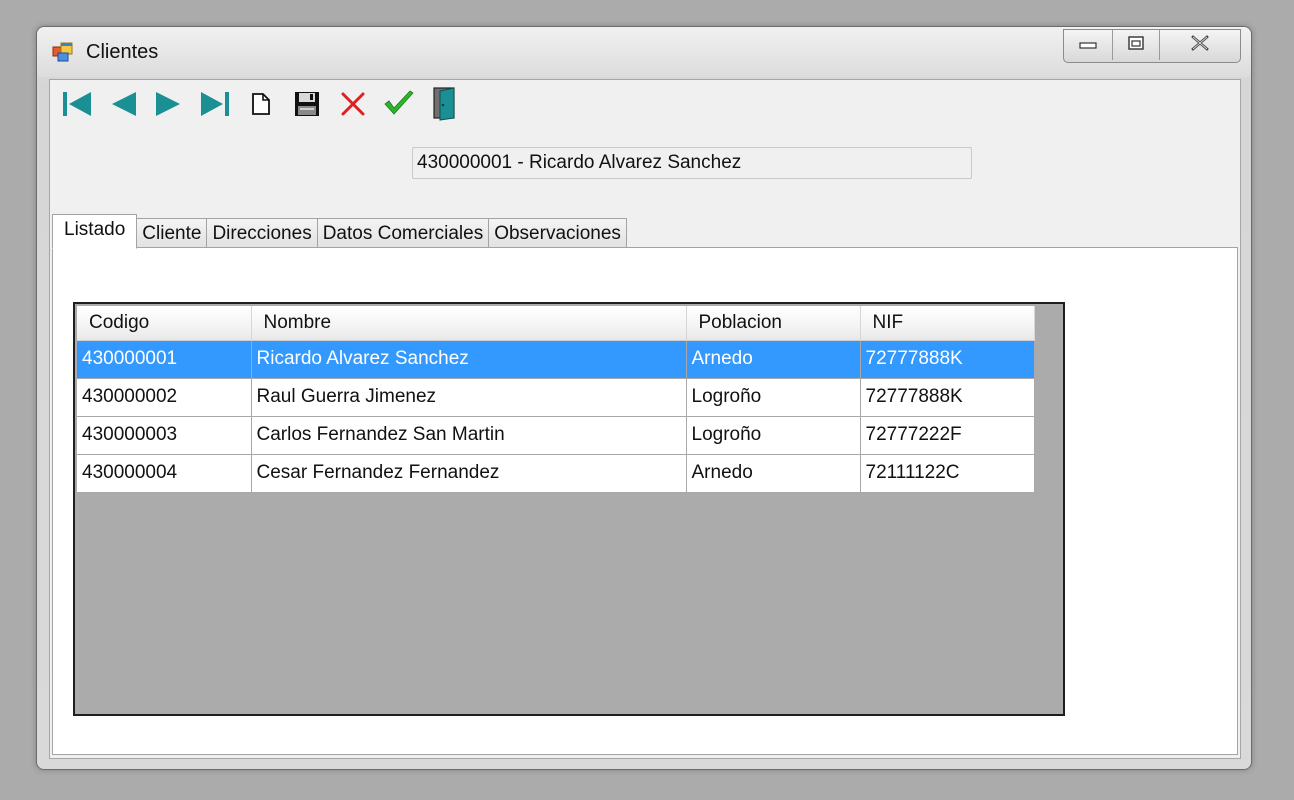  I want to click on column-header-nombre: Nombre, so click(469, 323).